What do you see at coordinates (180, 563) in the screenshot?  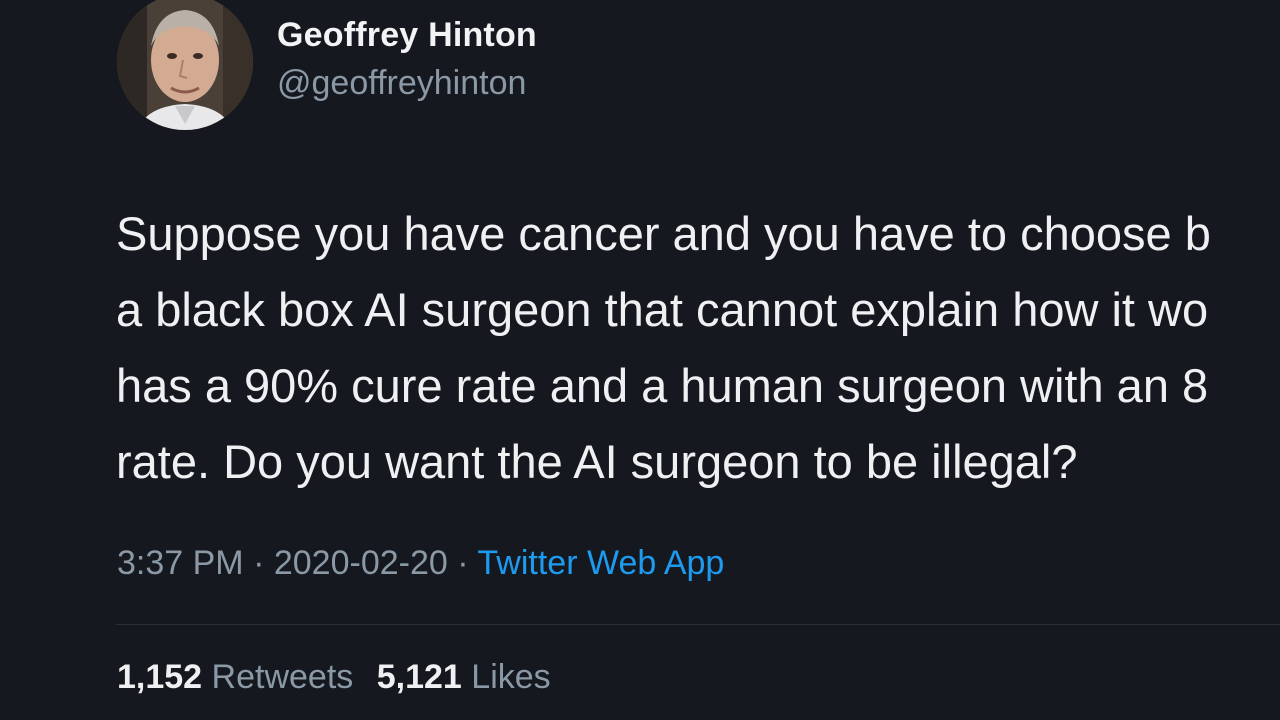 I see `tweet-time: 3:37 PM` at bounding box center [180, 563].